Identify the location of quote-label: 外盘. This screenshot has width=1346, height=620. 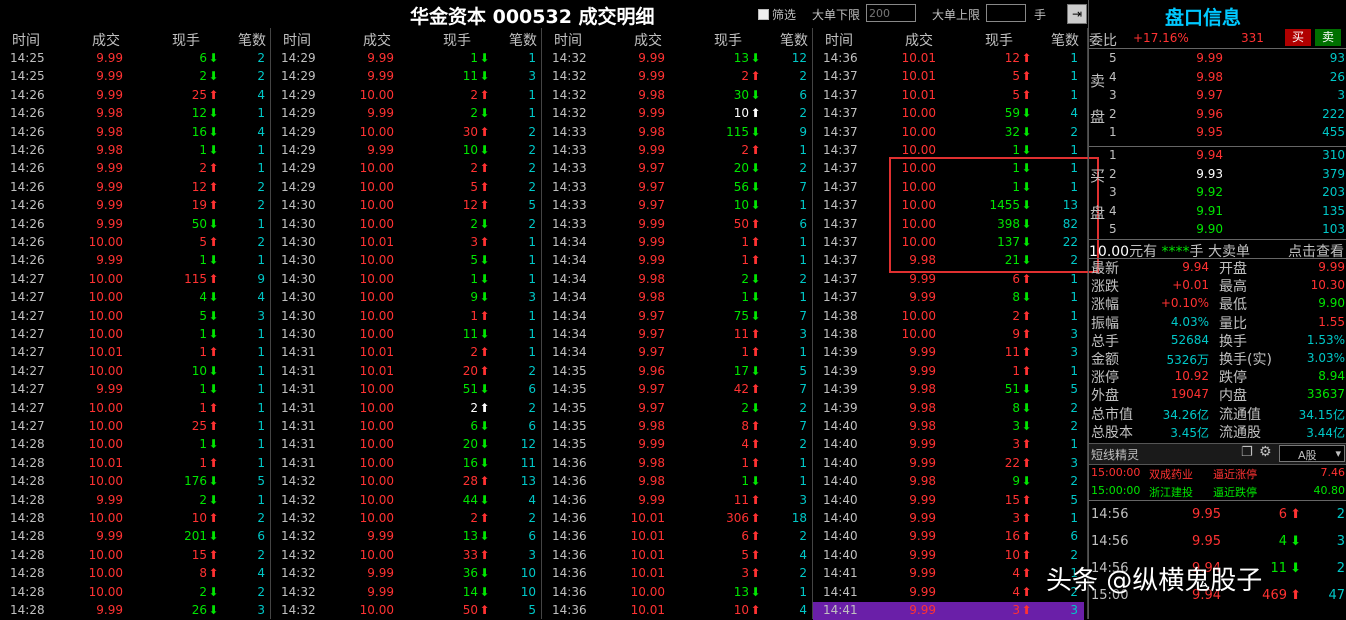
(1105, 396).